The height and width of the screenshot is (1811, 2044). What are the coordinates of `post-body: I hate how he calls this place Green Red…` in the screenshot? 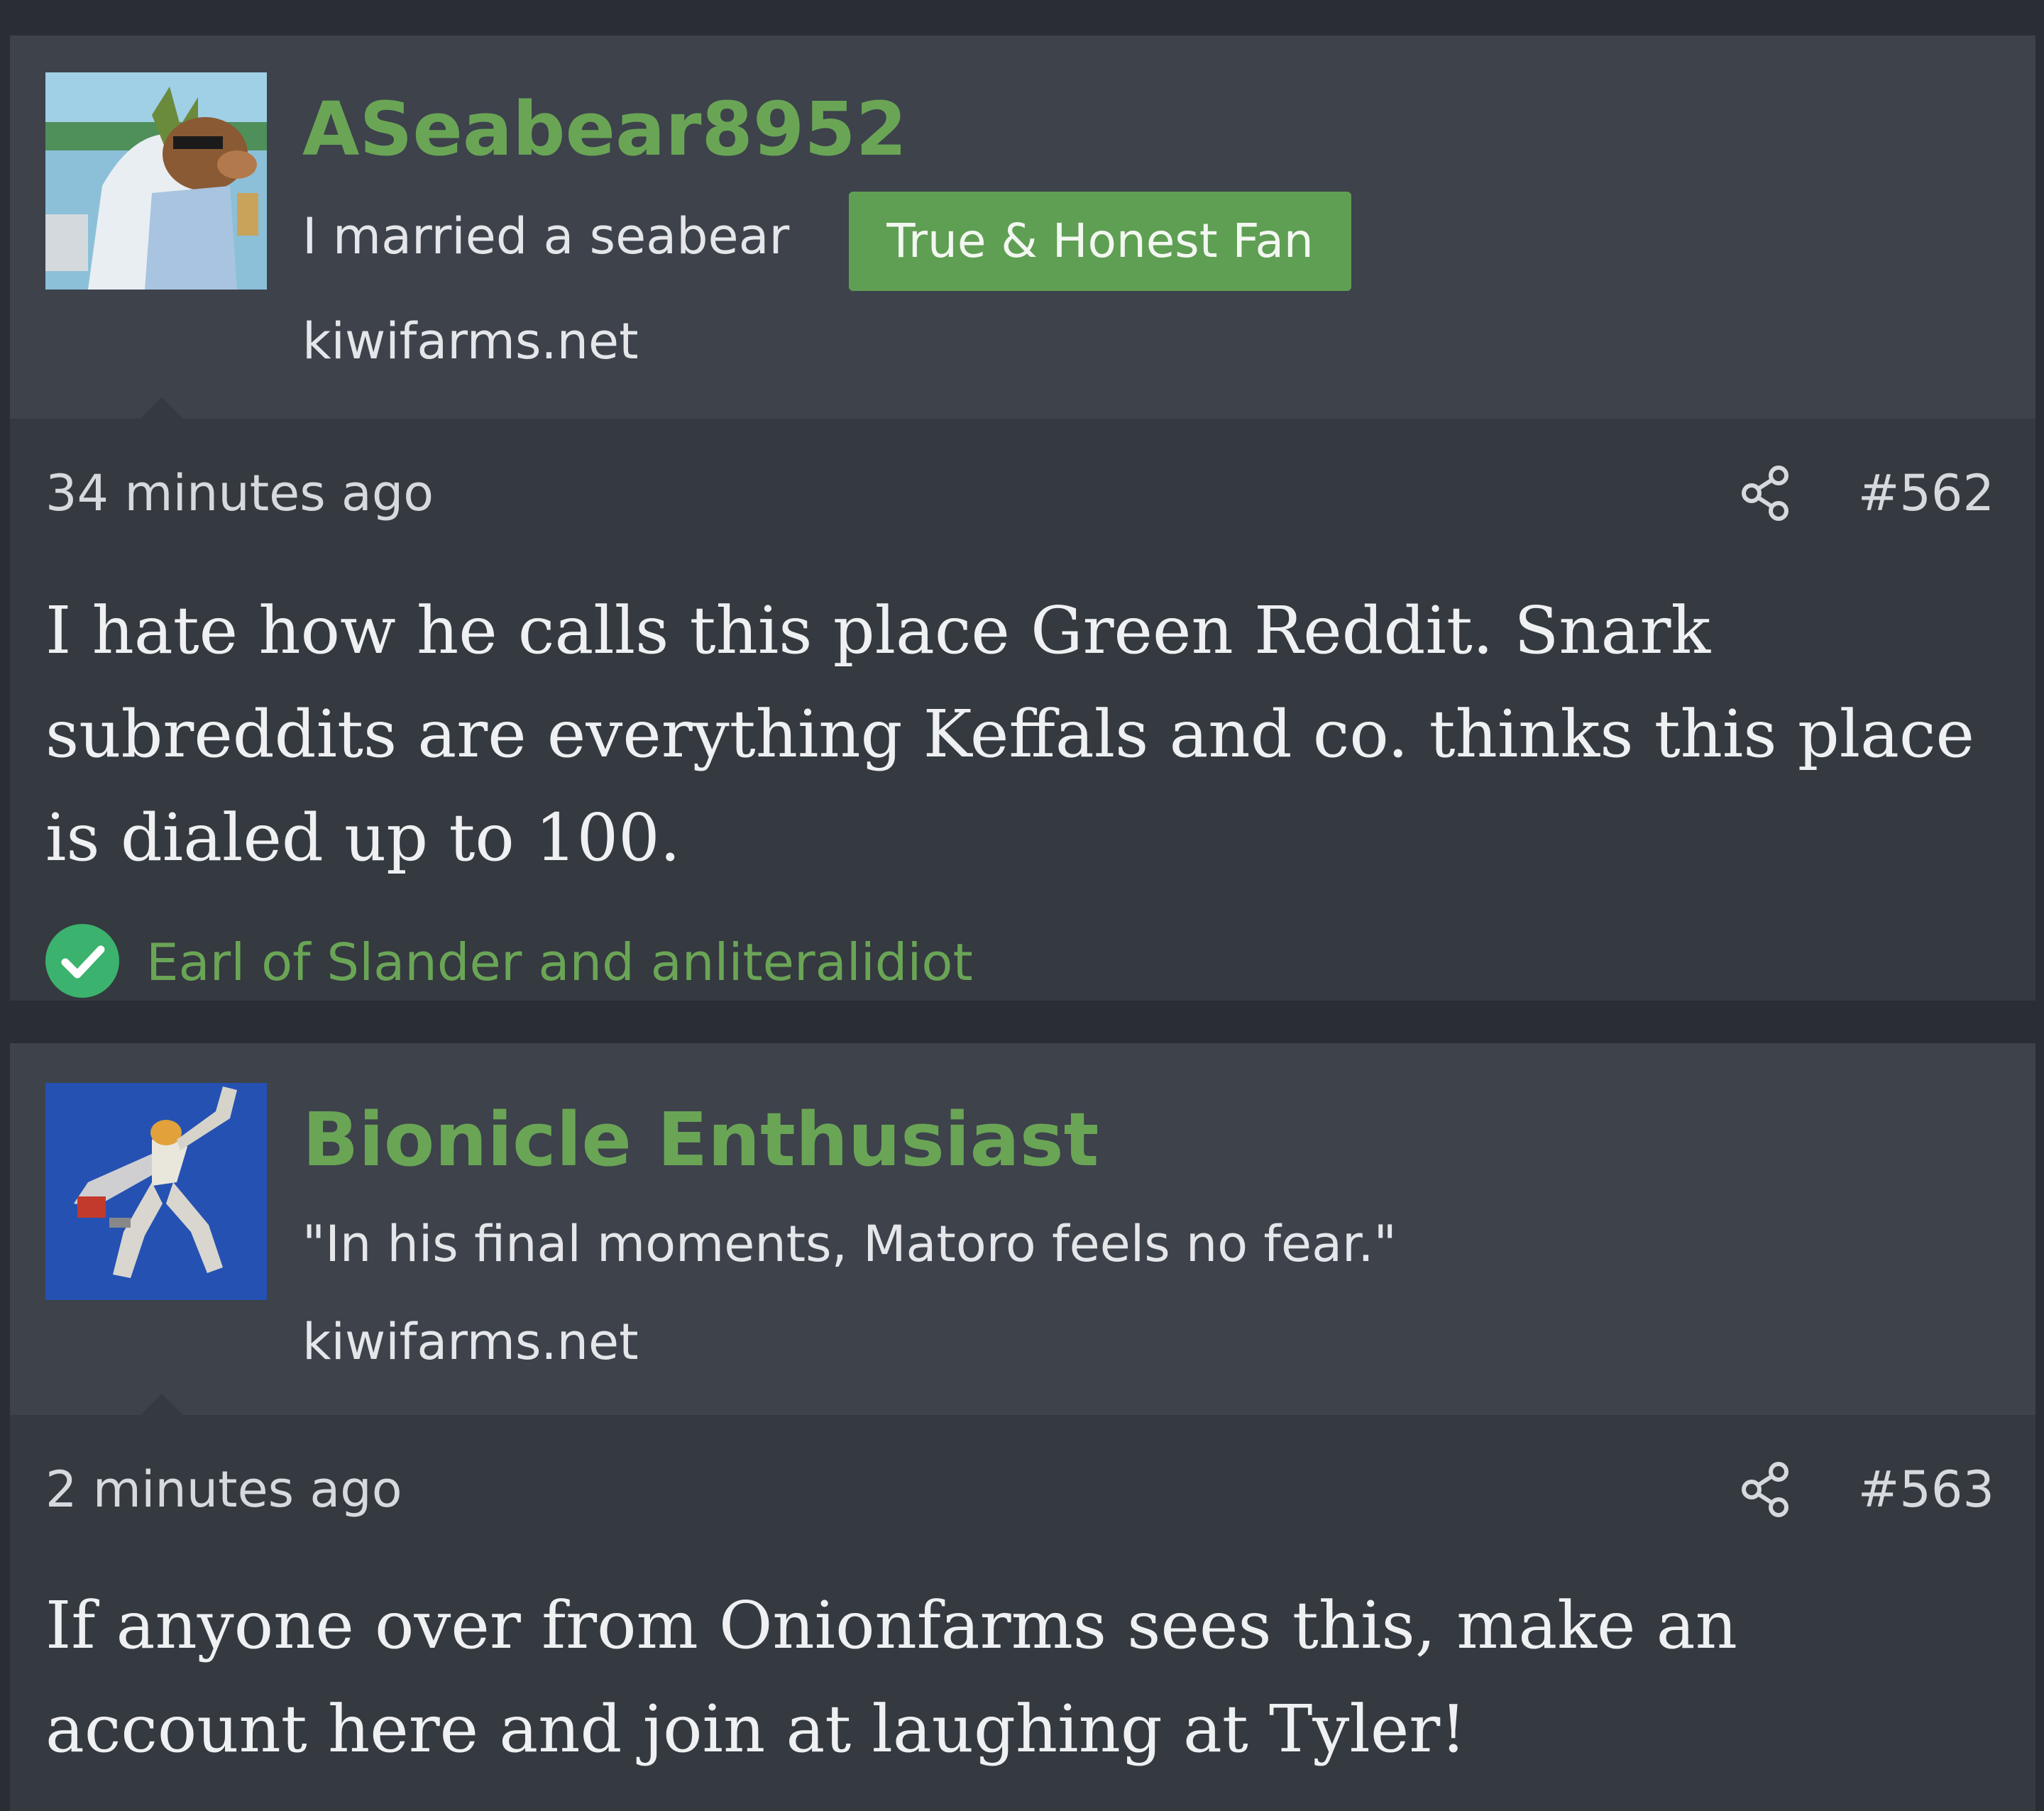 It's located at (1009, 734).